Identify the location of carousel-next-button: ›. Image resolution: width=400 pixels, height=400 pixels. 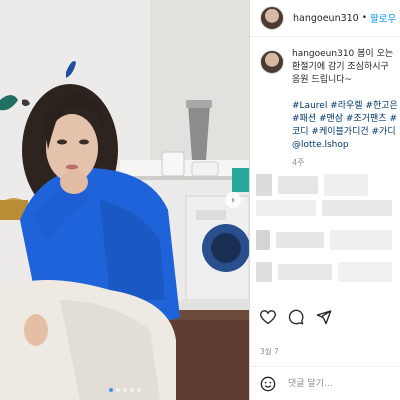
(233, 200).